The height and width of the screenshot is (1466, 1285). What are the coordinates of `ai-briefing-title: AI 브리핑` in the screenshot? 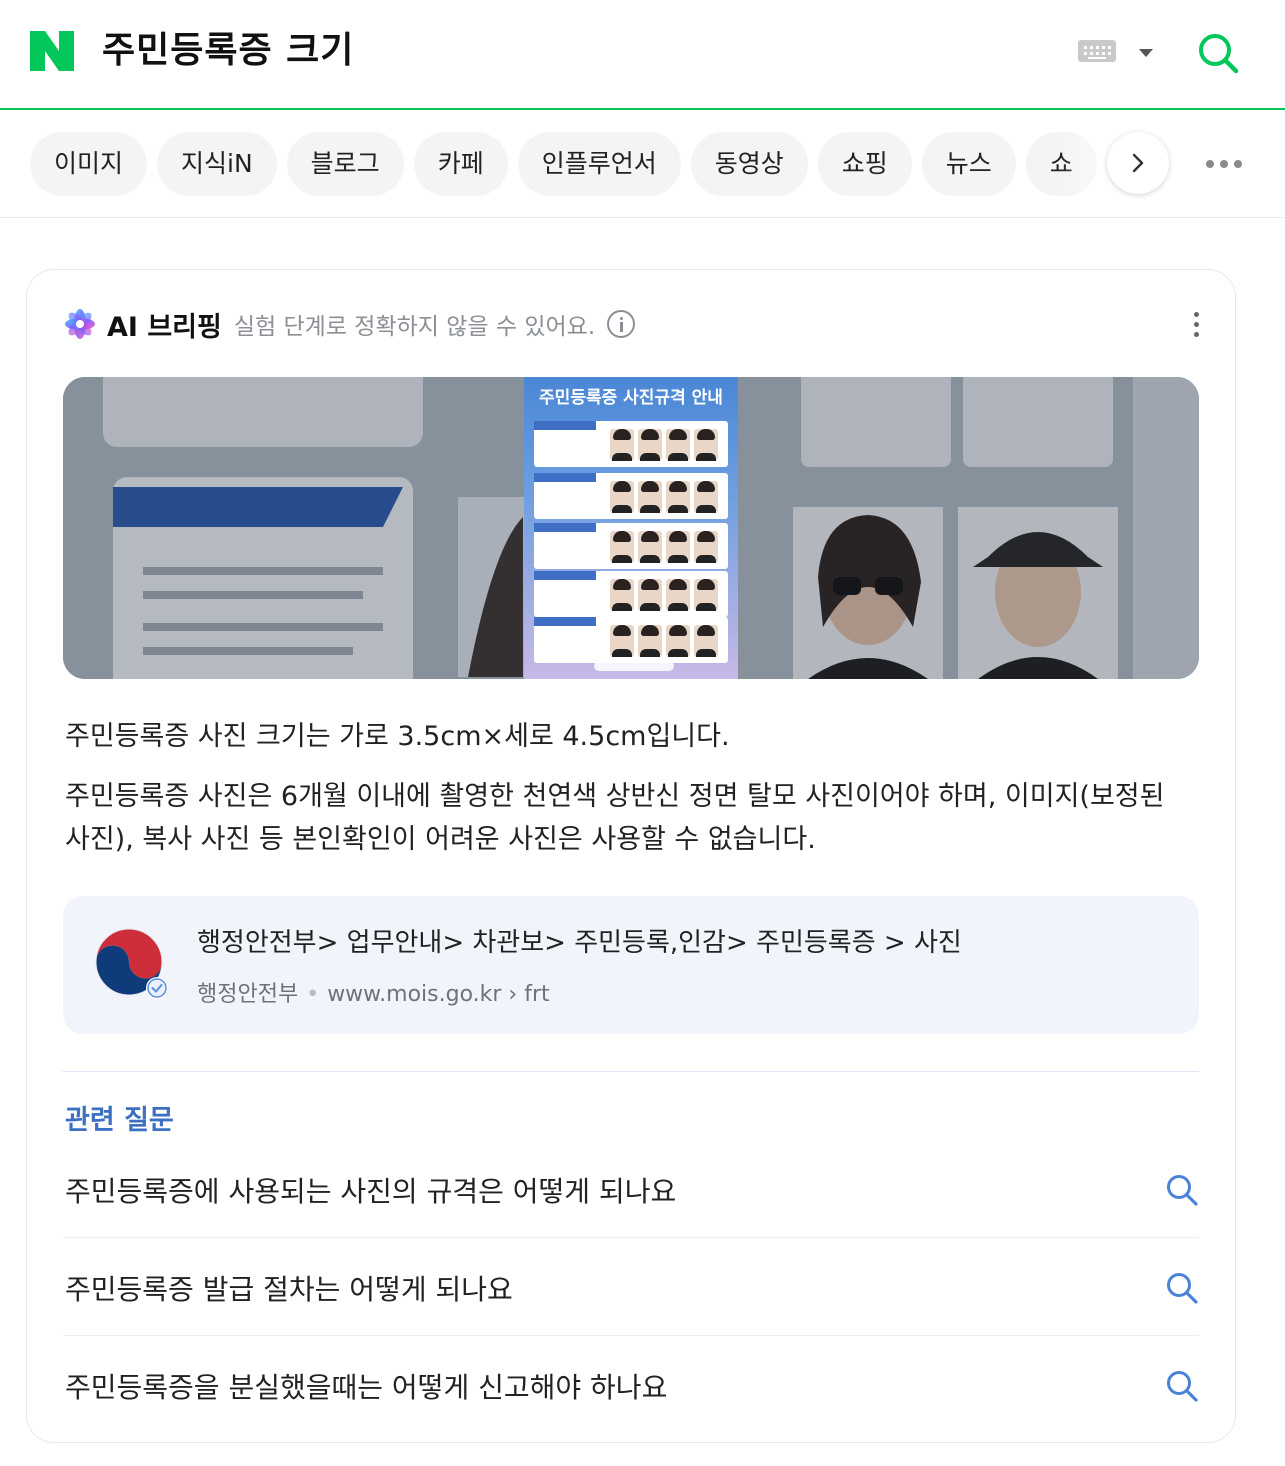 It's located at (164, 327).